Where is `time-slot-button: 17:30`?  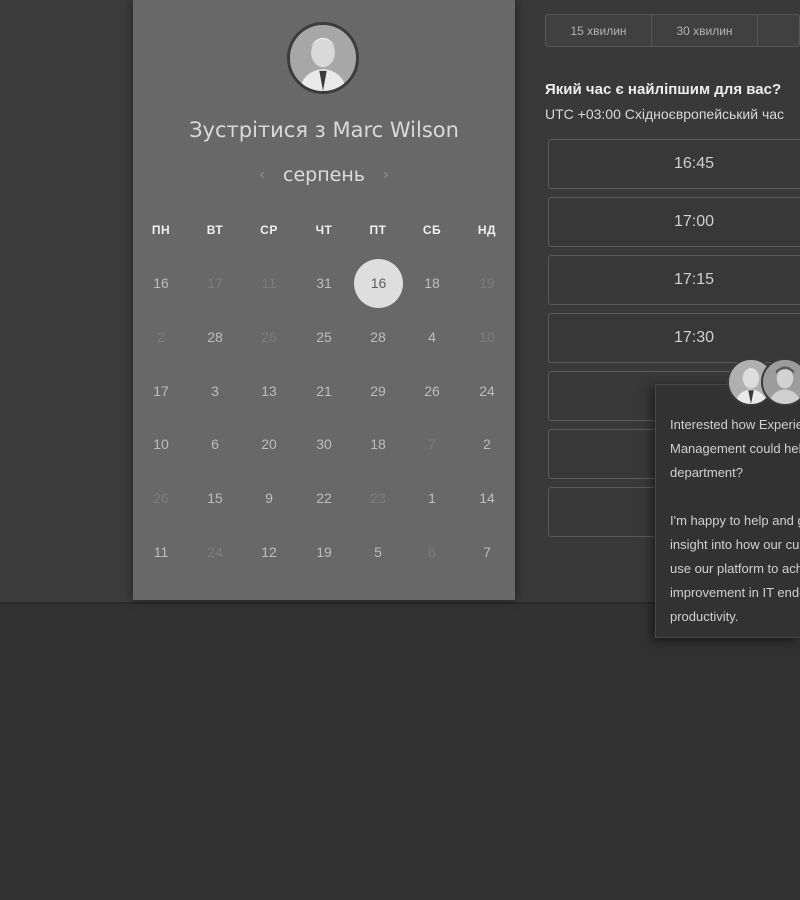 time-slot-button: 17:30 is located at coordinates (674, 338).